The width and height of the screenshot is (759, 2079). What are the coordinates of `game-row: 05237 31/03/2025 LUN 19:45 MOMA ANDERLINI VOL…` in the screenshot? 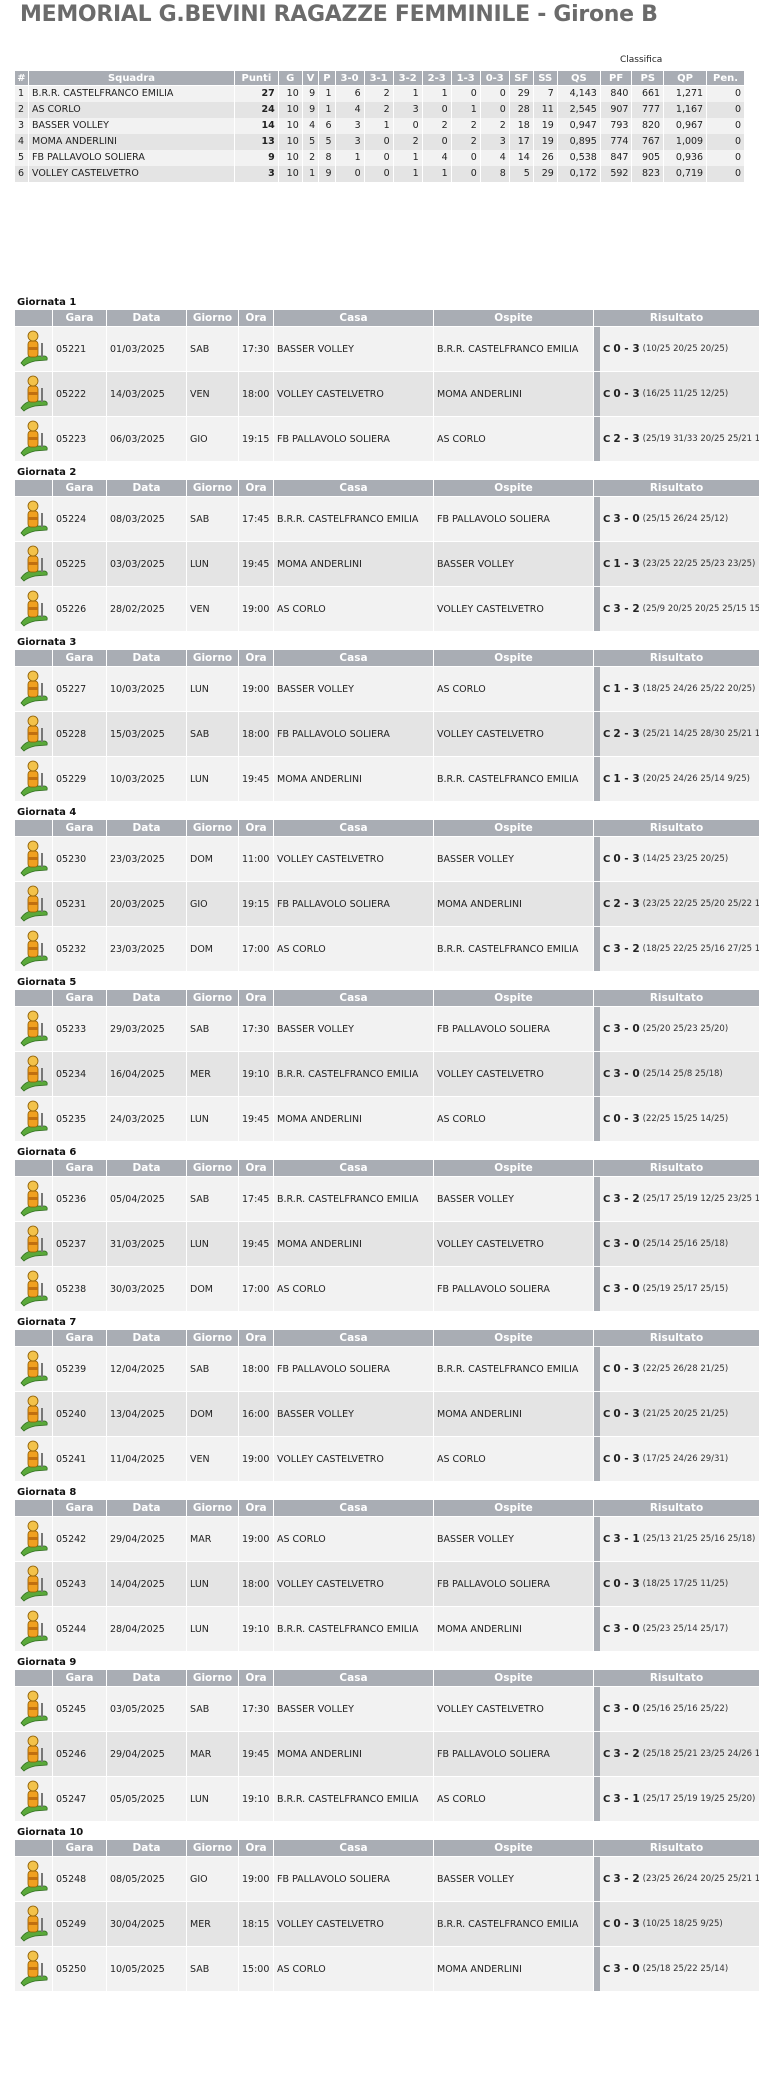 It's located at (386, 1244).